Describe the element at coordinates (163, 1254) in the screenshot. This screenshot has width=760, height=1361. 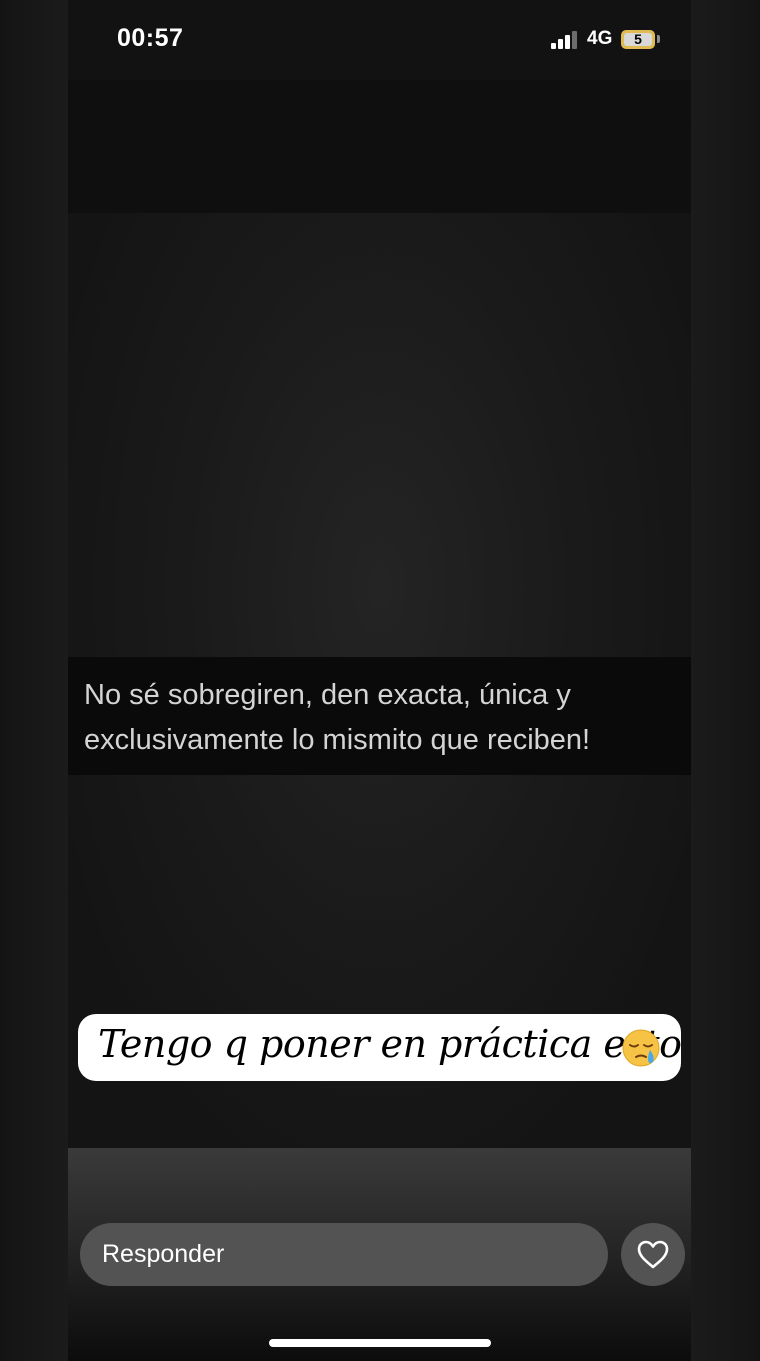
I see `reply-placeholder: Responder` at that location.